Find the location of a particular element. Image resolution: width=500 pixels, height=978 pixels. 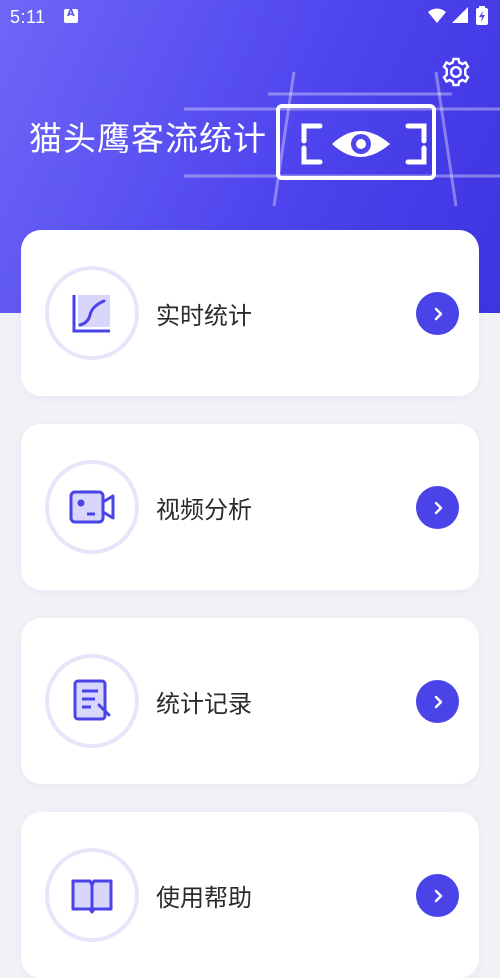

status-time: 5:11 is located at coordinates (28, 17).